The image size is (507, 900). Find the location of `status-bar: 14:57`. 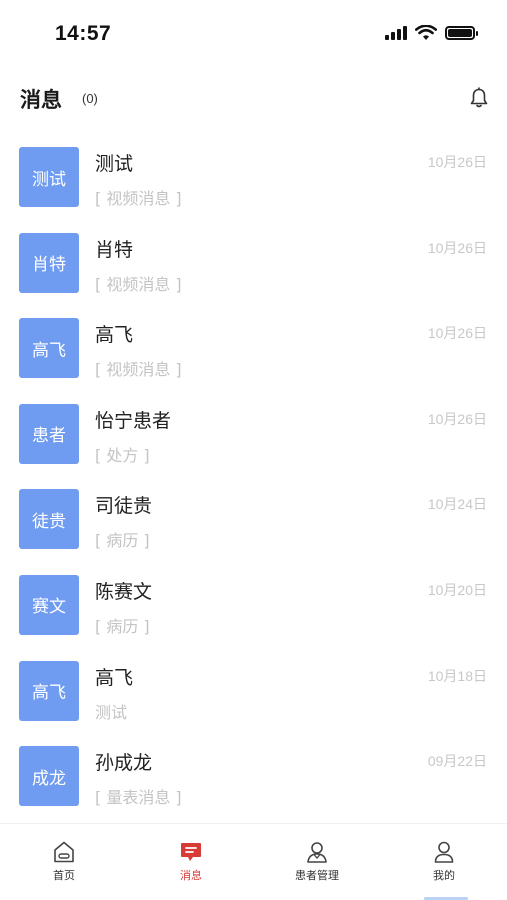

status-bar: 14:57 is located at coordinates (253, 33).